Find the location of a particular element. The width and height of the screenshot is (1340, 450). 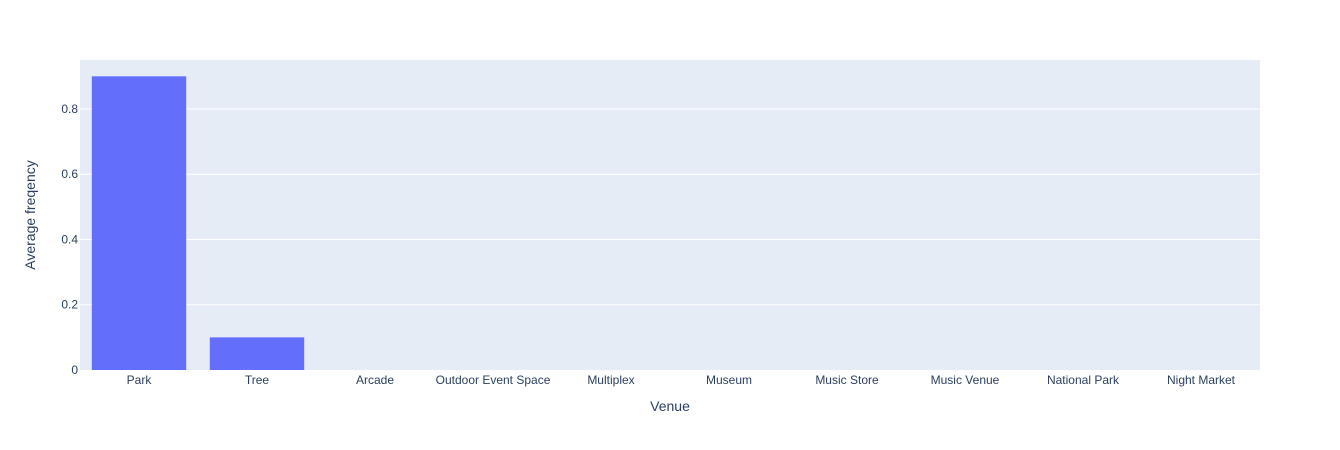

y-tick-label: 0 is located at coordinates (74, 370).